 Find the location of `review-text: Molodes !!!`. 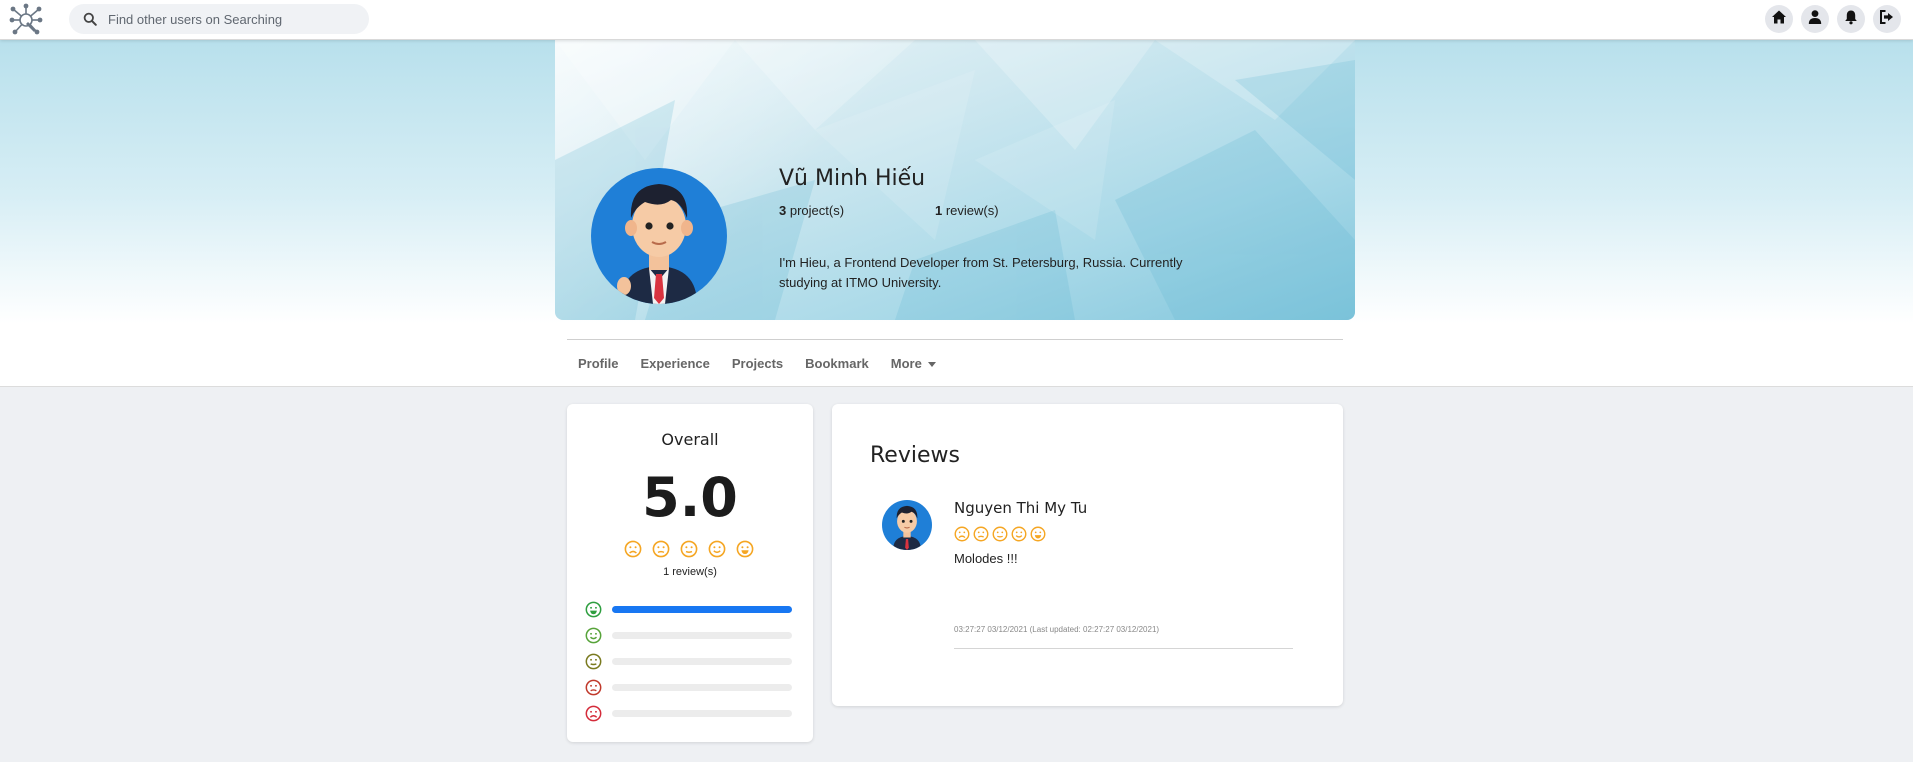

review-text: Molodes !!! is located at coordinates (986, 558).